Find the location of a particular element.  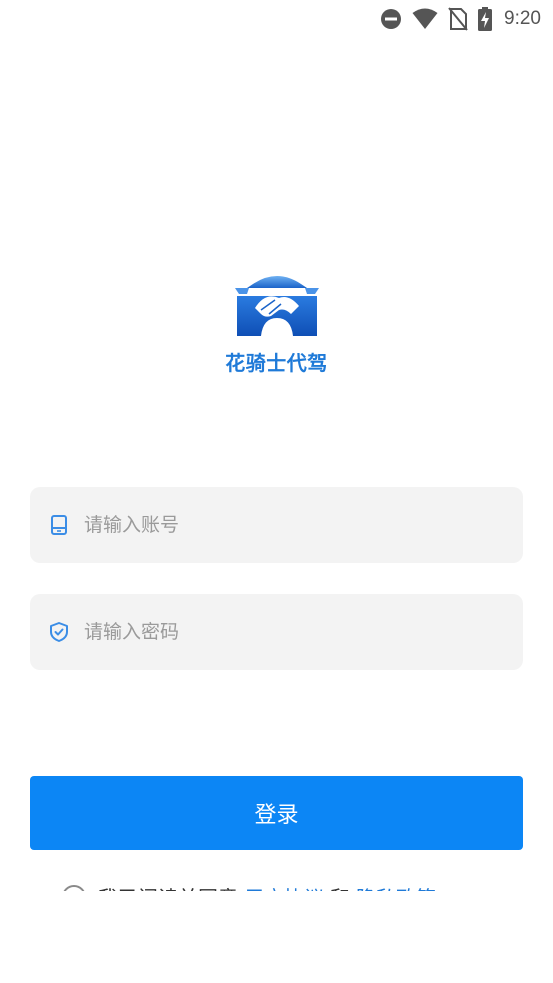

agreement-prefix: 我已阅读并同意 is located at coordinates (168, 886).